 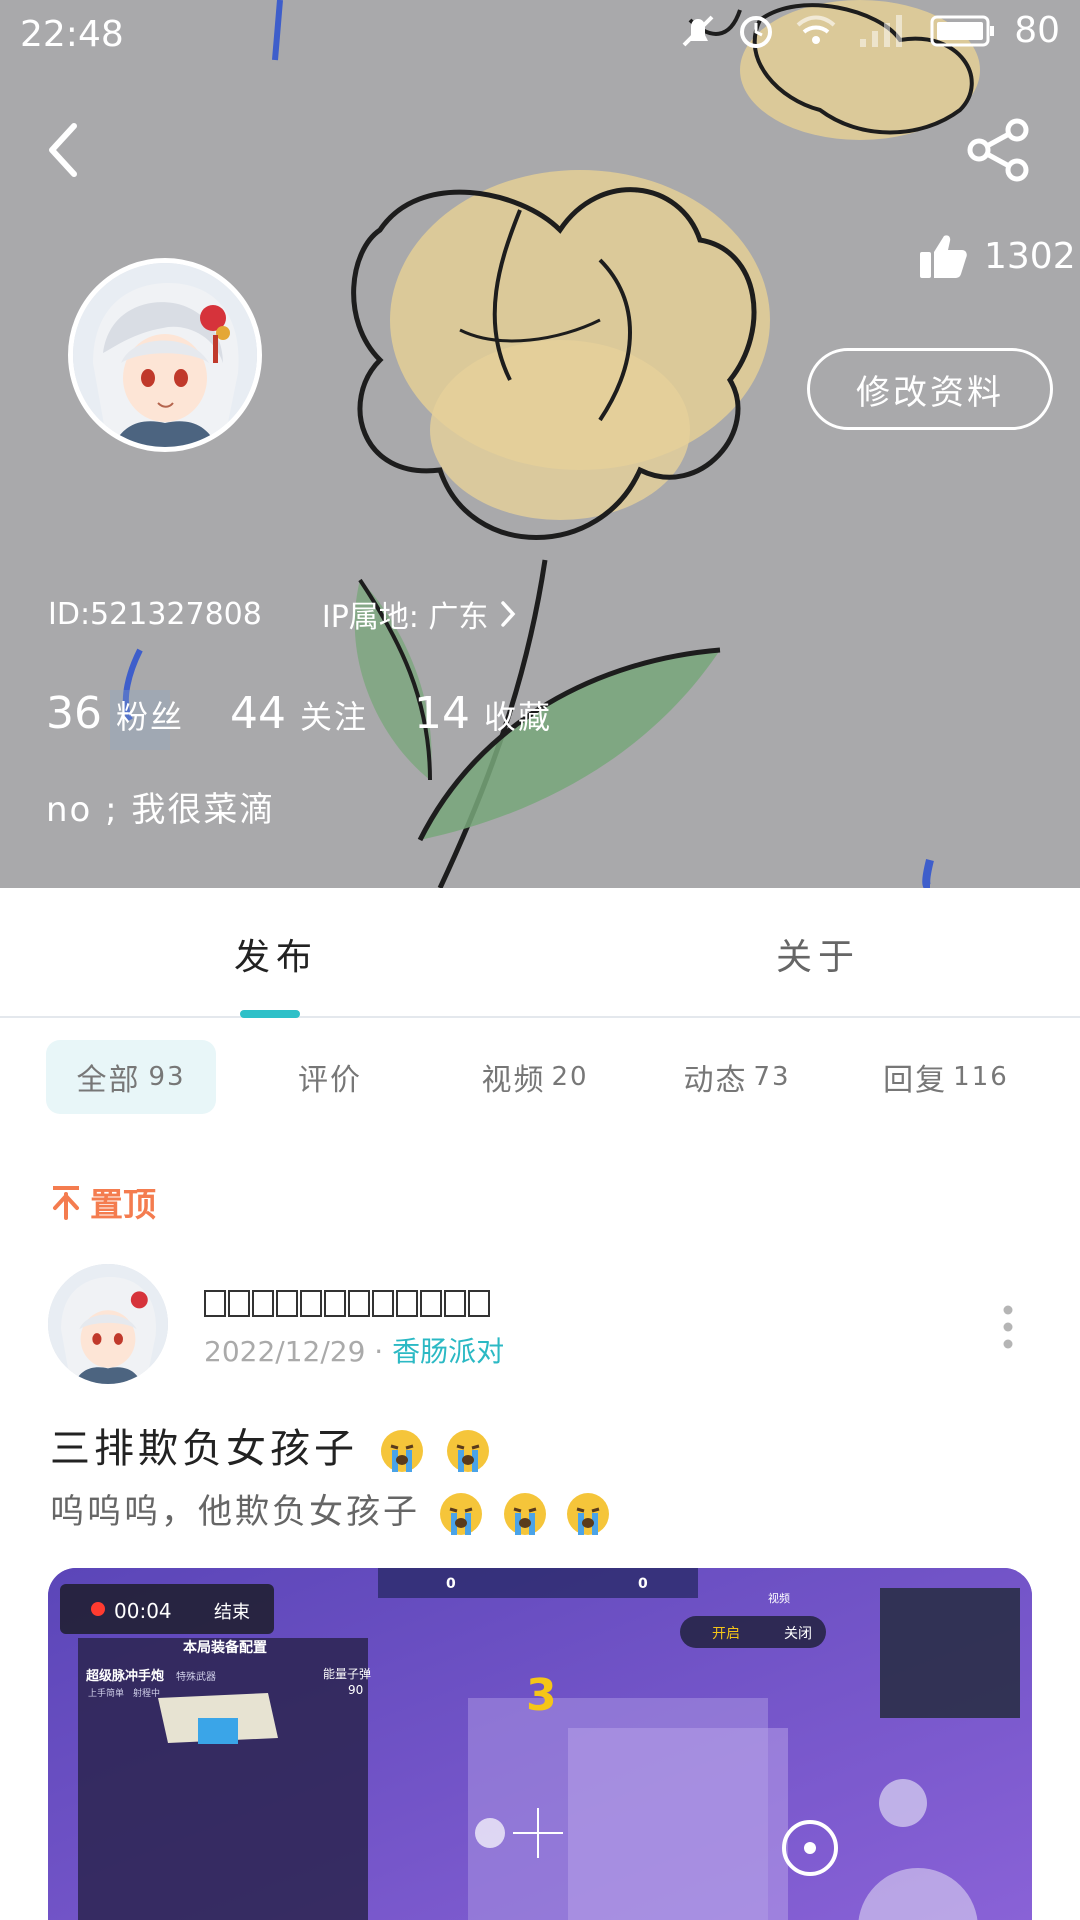 I want to click on battery-level: 80, so click(x=1037, y=30).